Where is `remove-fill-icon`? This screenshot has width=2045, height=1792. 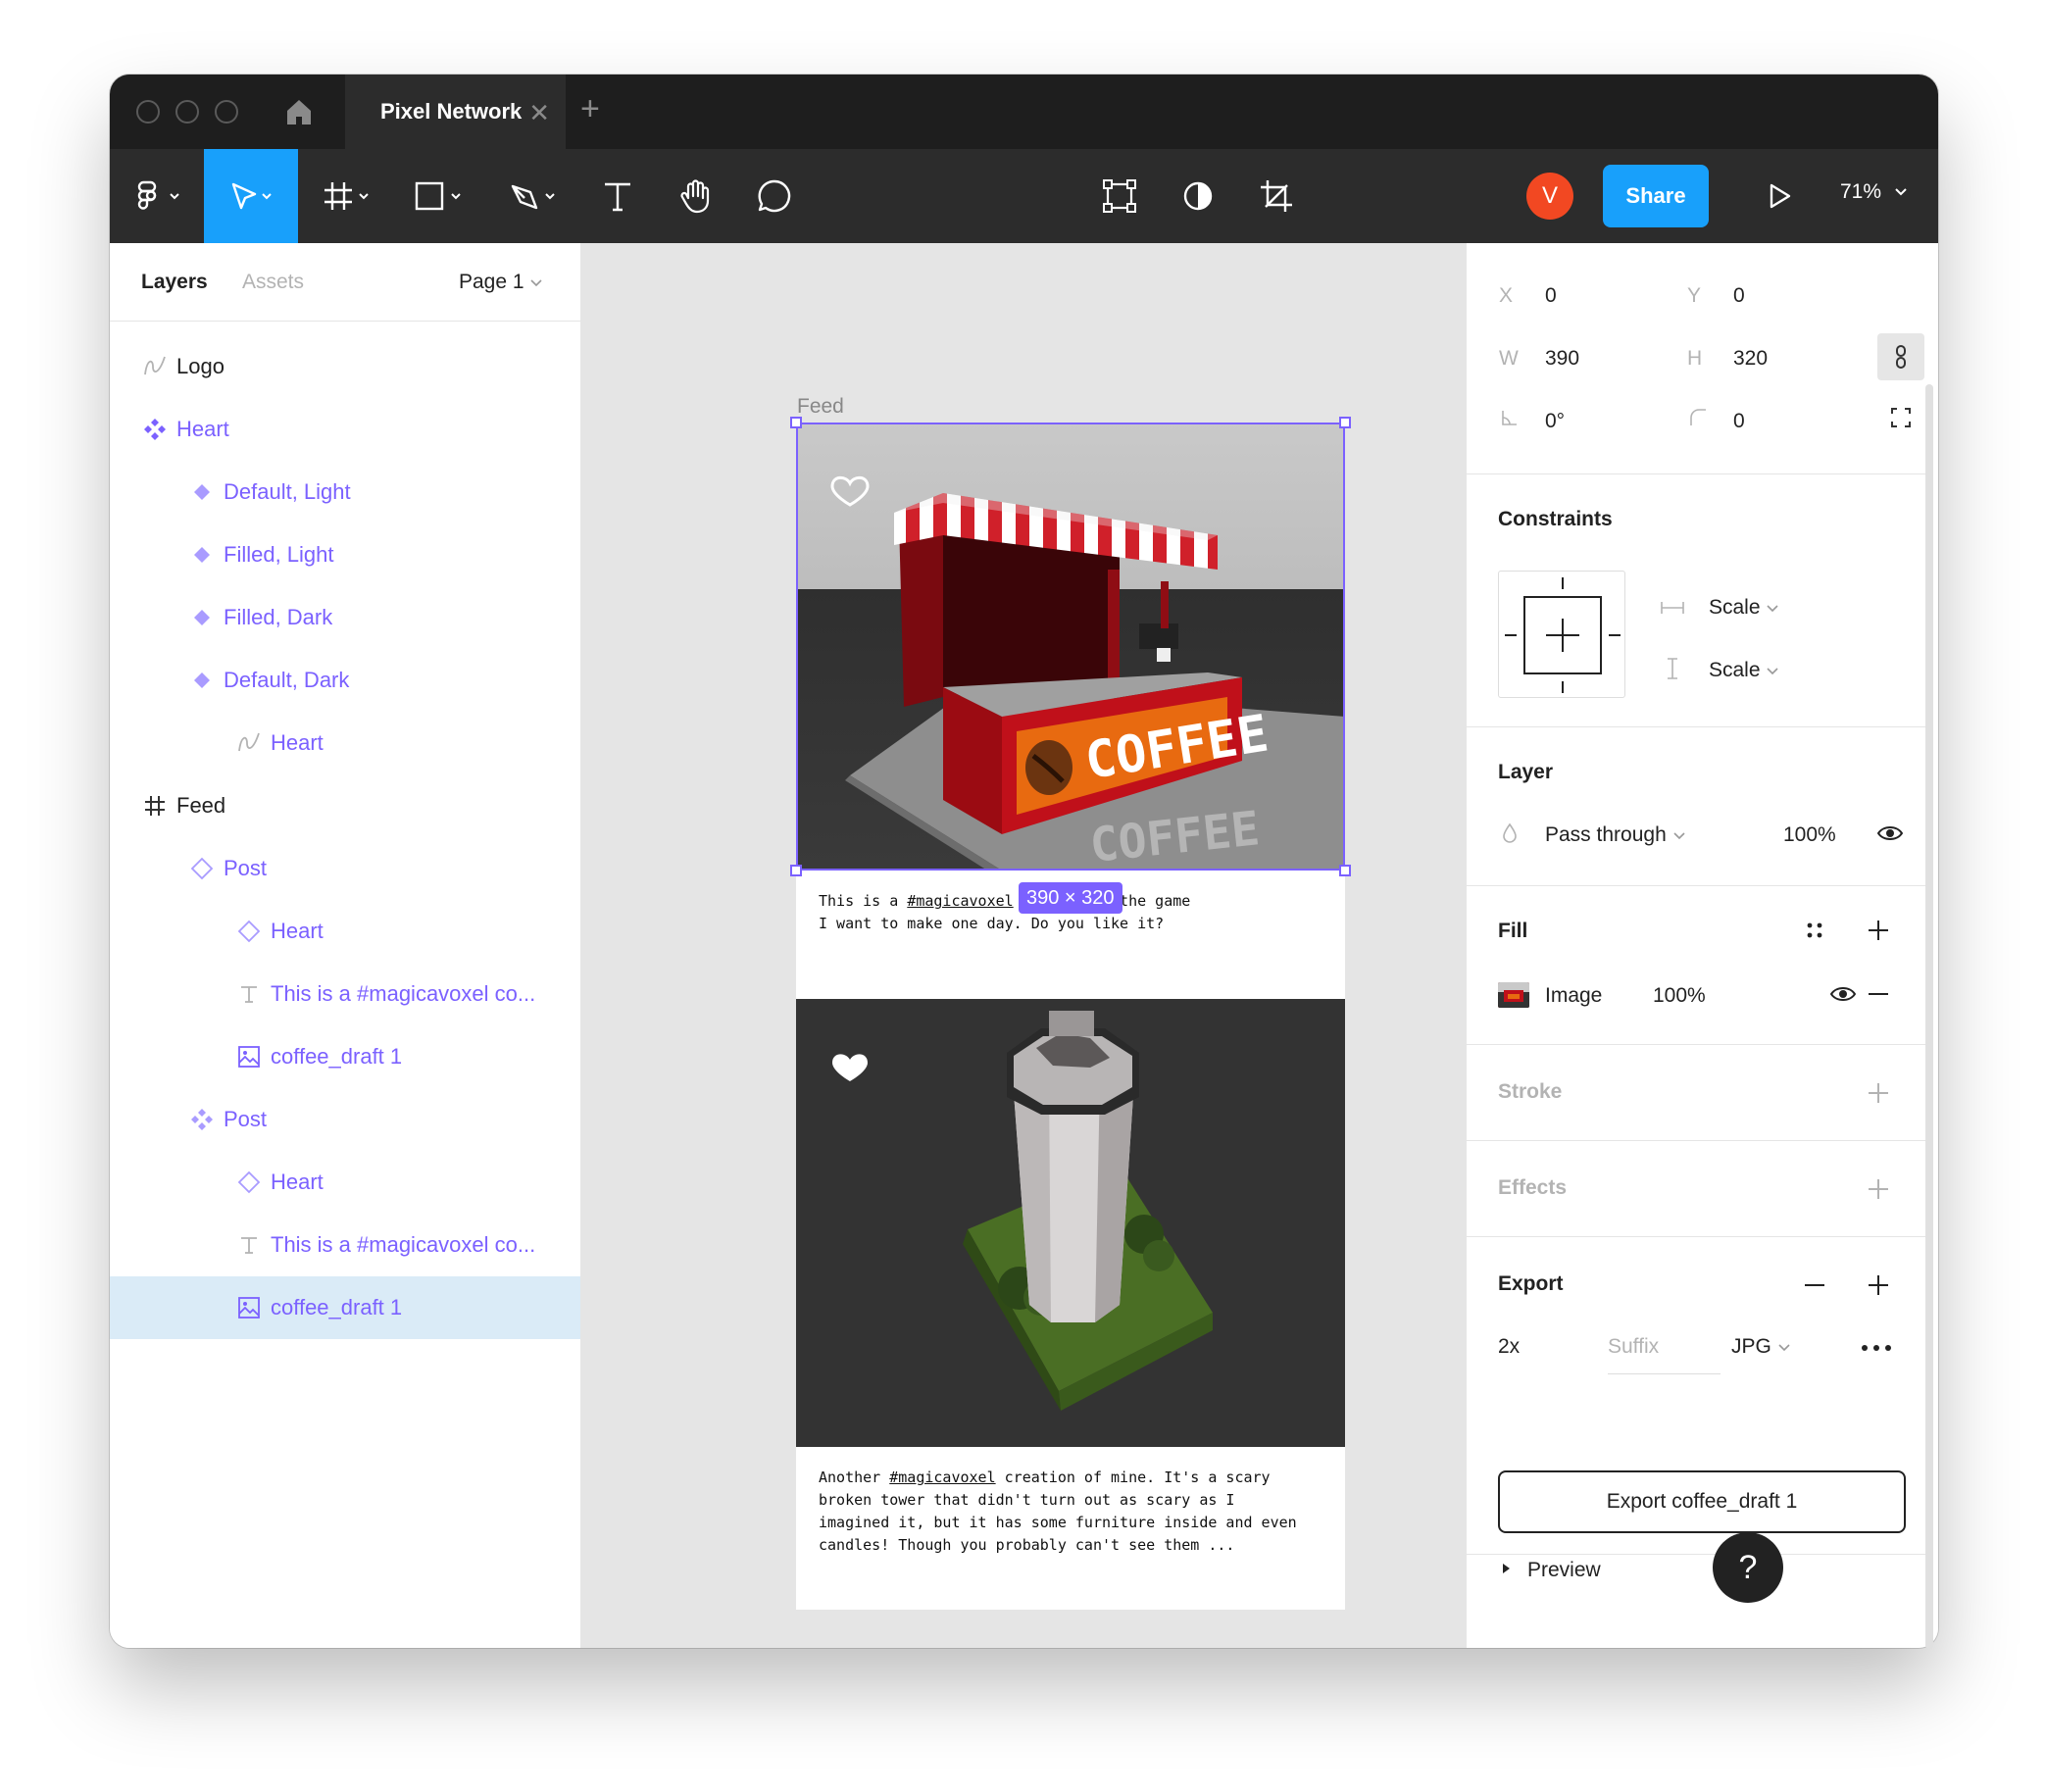
remove-fill-icon is located at coordinates (1879, 994).